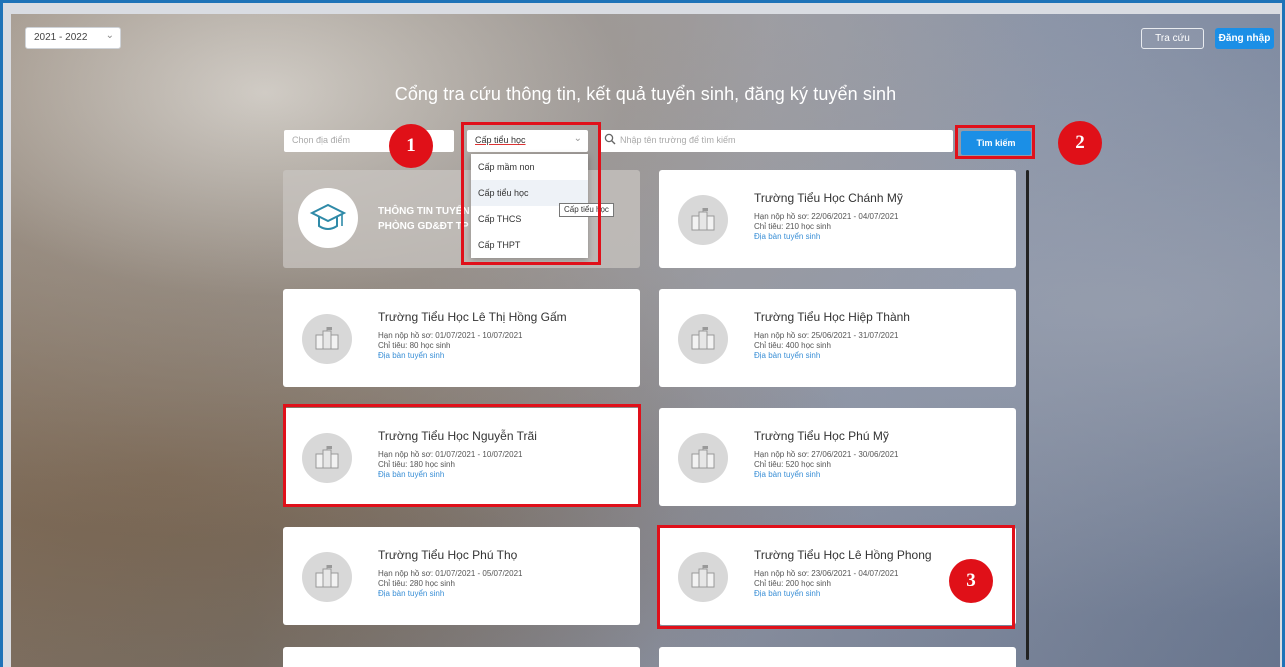 The image size is (1285, 667). Describe the element at coordinates (792, 464) in the screenshot. I see `school-quota: Chỉ tiêu: 520 học sinh` at that location.